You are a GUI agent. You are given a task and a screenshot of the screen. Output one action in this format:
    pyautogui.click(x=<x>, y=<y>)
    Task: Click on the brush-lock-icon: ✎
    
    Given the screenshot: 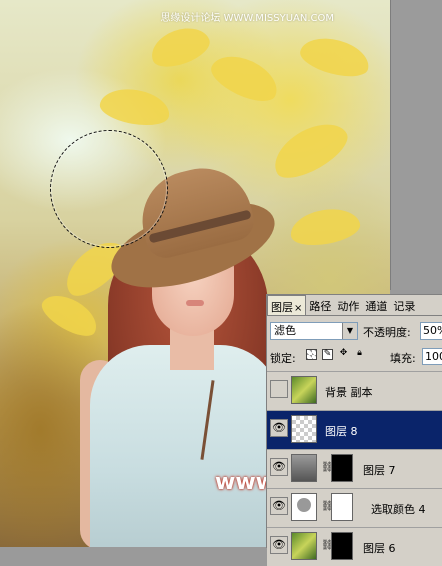 What is the action you would take?
    pyautogui.click(x=327, y=354)
    